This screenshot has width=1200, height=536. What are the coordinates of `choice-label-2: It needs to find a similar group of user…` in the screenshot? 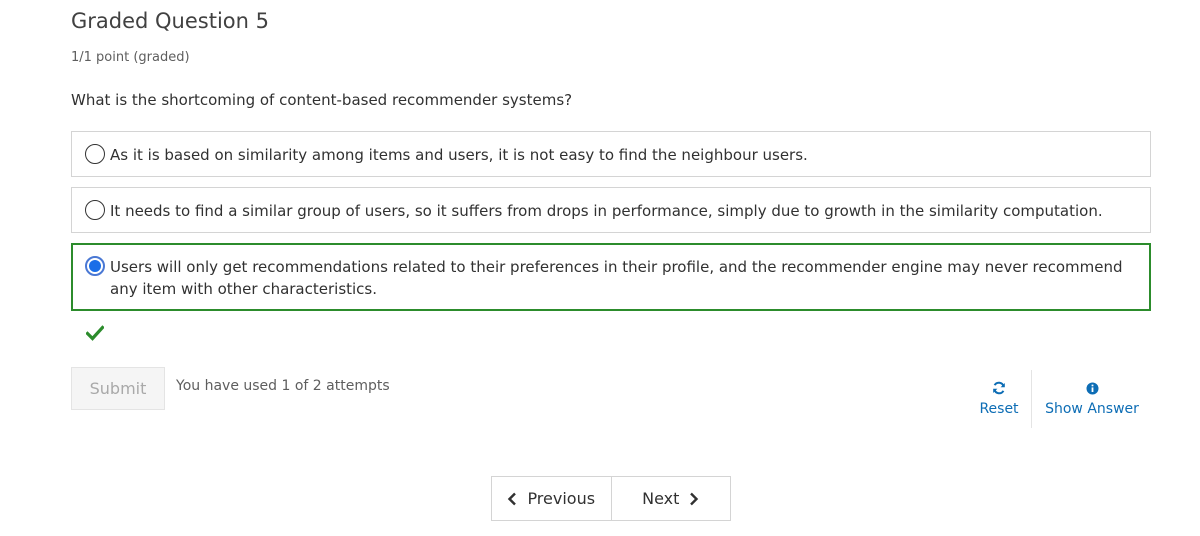 It's located at (606, 211).